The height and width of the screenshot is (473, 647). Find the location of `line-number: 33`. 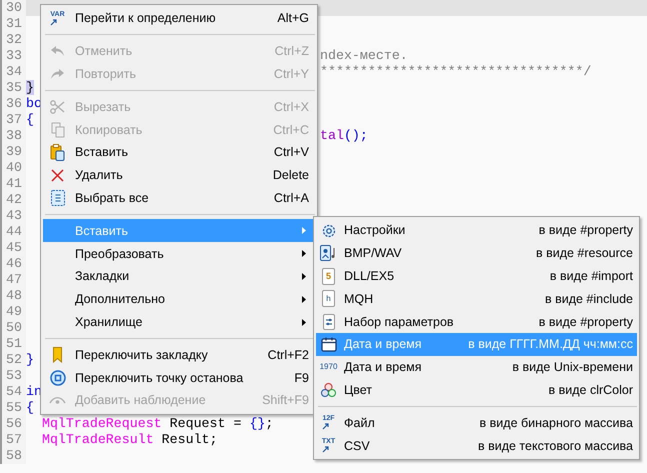

line-number: 33 is located at coordinates (13, 56).